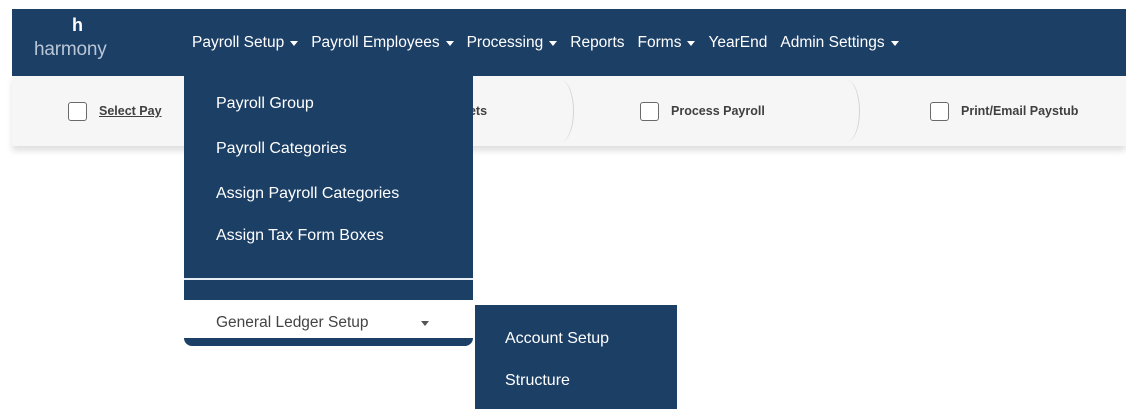  I want to click on nav-reports: Reports, so click(597, 43).